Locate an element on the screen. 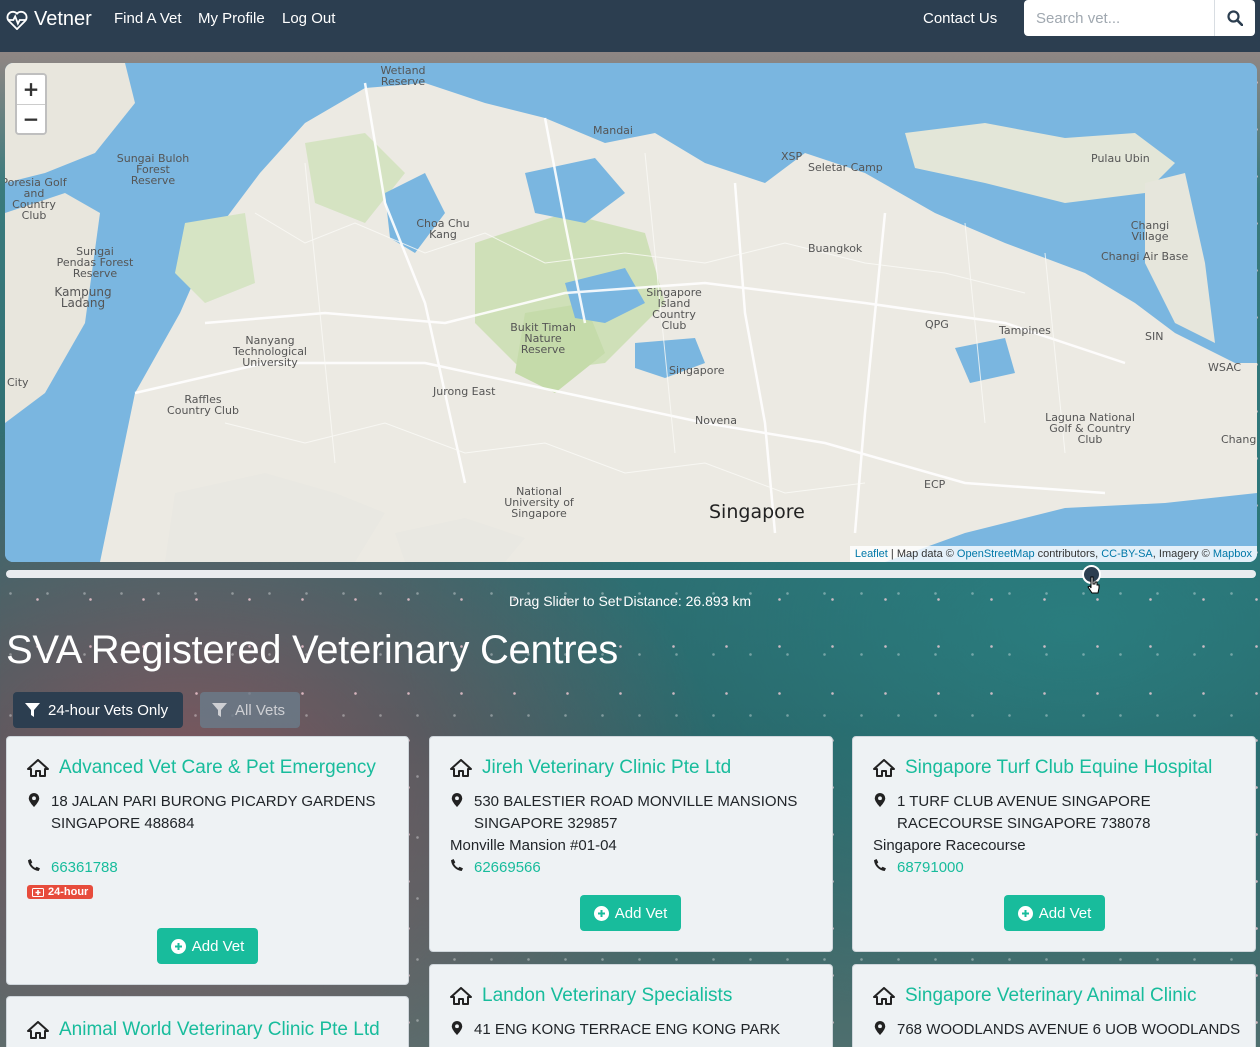 The image size is (1260, 1047). filter-all-vets-button: All Vets is located at coordinates (250, 710).